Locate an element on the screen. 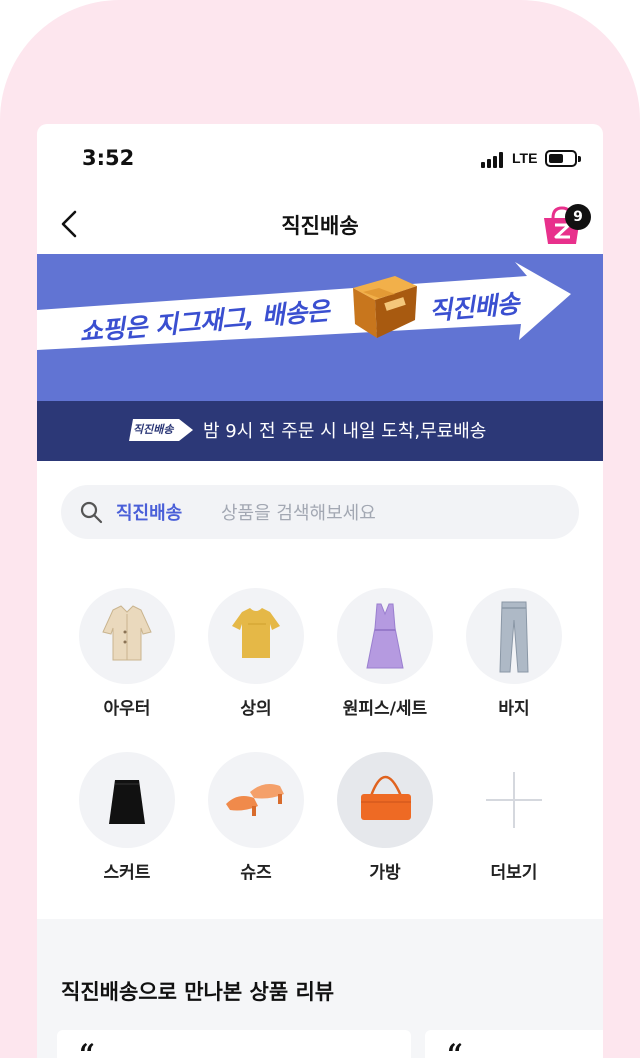 Image resolution: width=640 pixels, height=1058 pixels. signal-icon is located at coordinates (494, 160).